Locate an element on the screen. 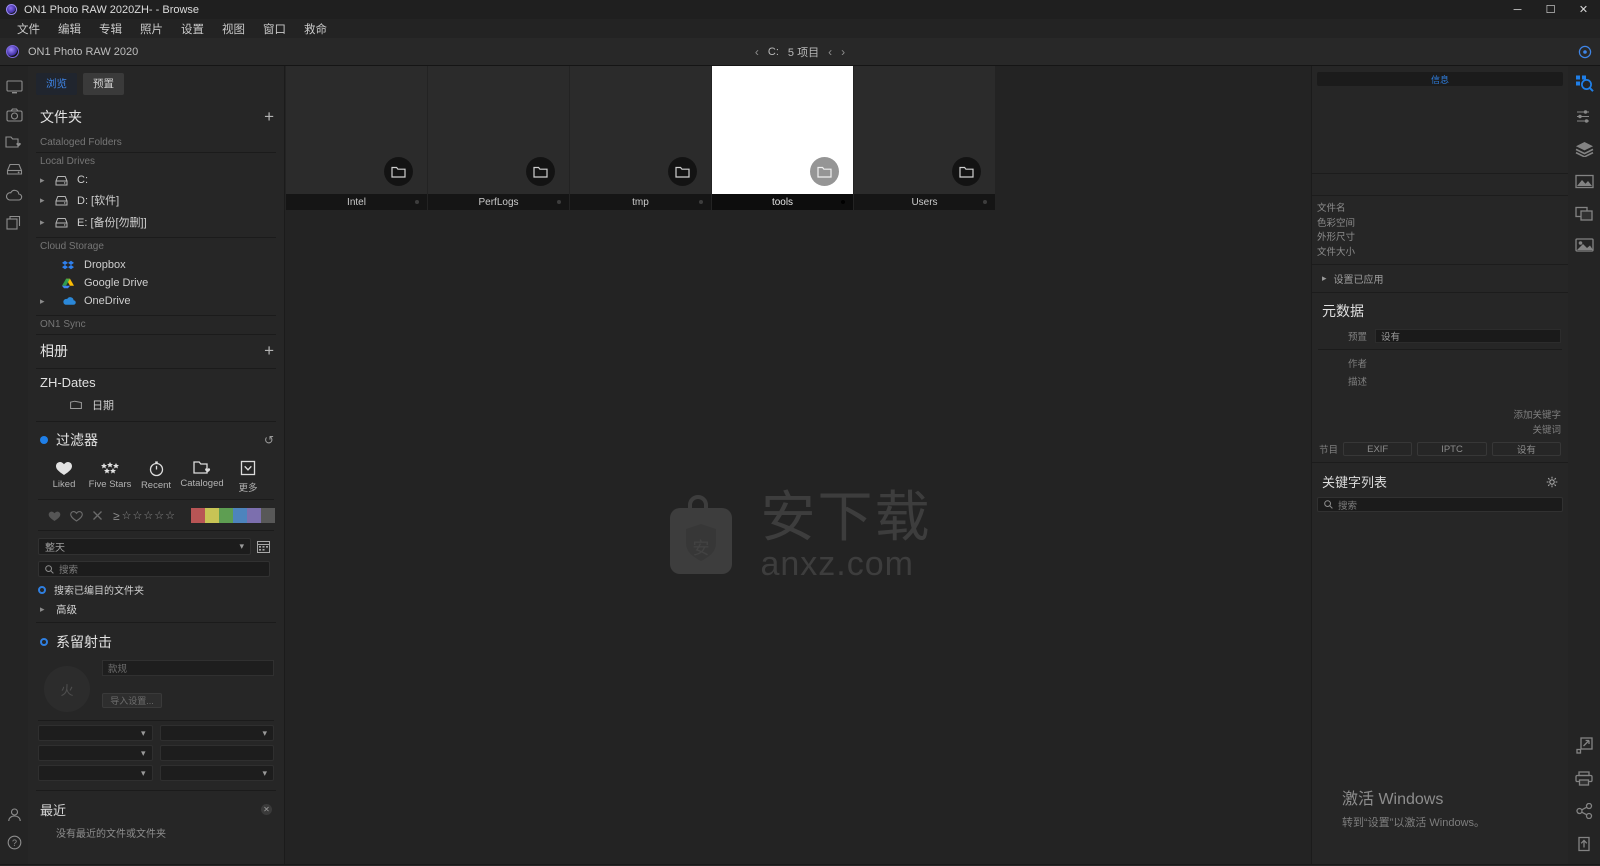 Image resolution: width=1600 pixels, height=866 pixels. metadata-author-field is located at coordinates (1468, 363).